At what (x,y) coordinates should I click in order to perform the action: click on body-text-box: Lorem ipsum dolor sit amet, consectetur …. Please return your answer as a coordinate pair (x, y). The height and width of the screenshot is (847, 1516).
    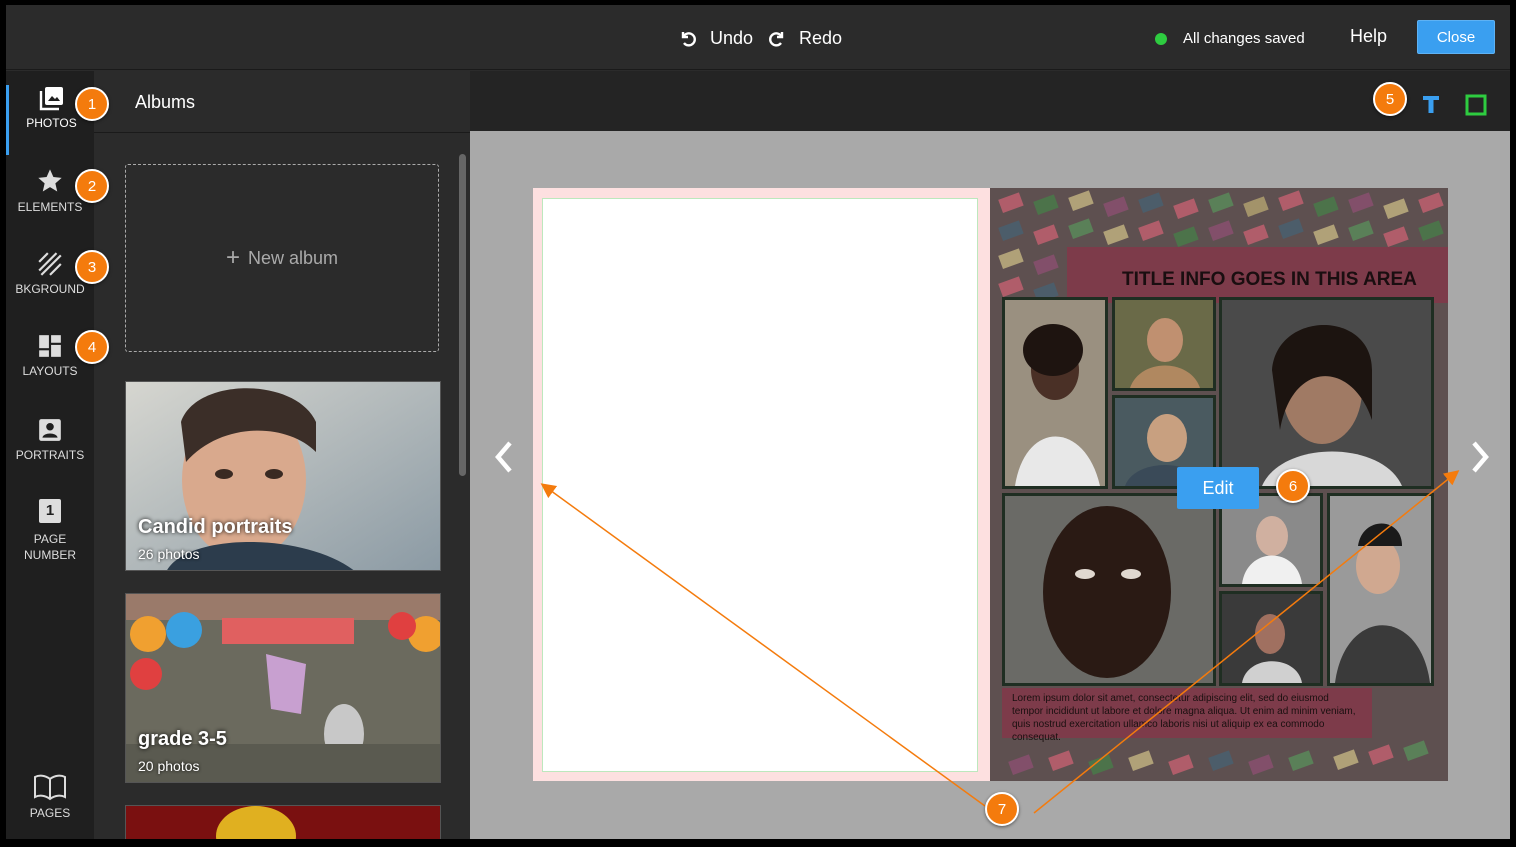
    Looking at the image, I should click on (1187, 715).